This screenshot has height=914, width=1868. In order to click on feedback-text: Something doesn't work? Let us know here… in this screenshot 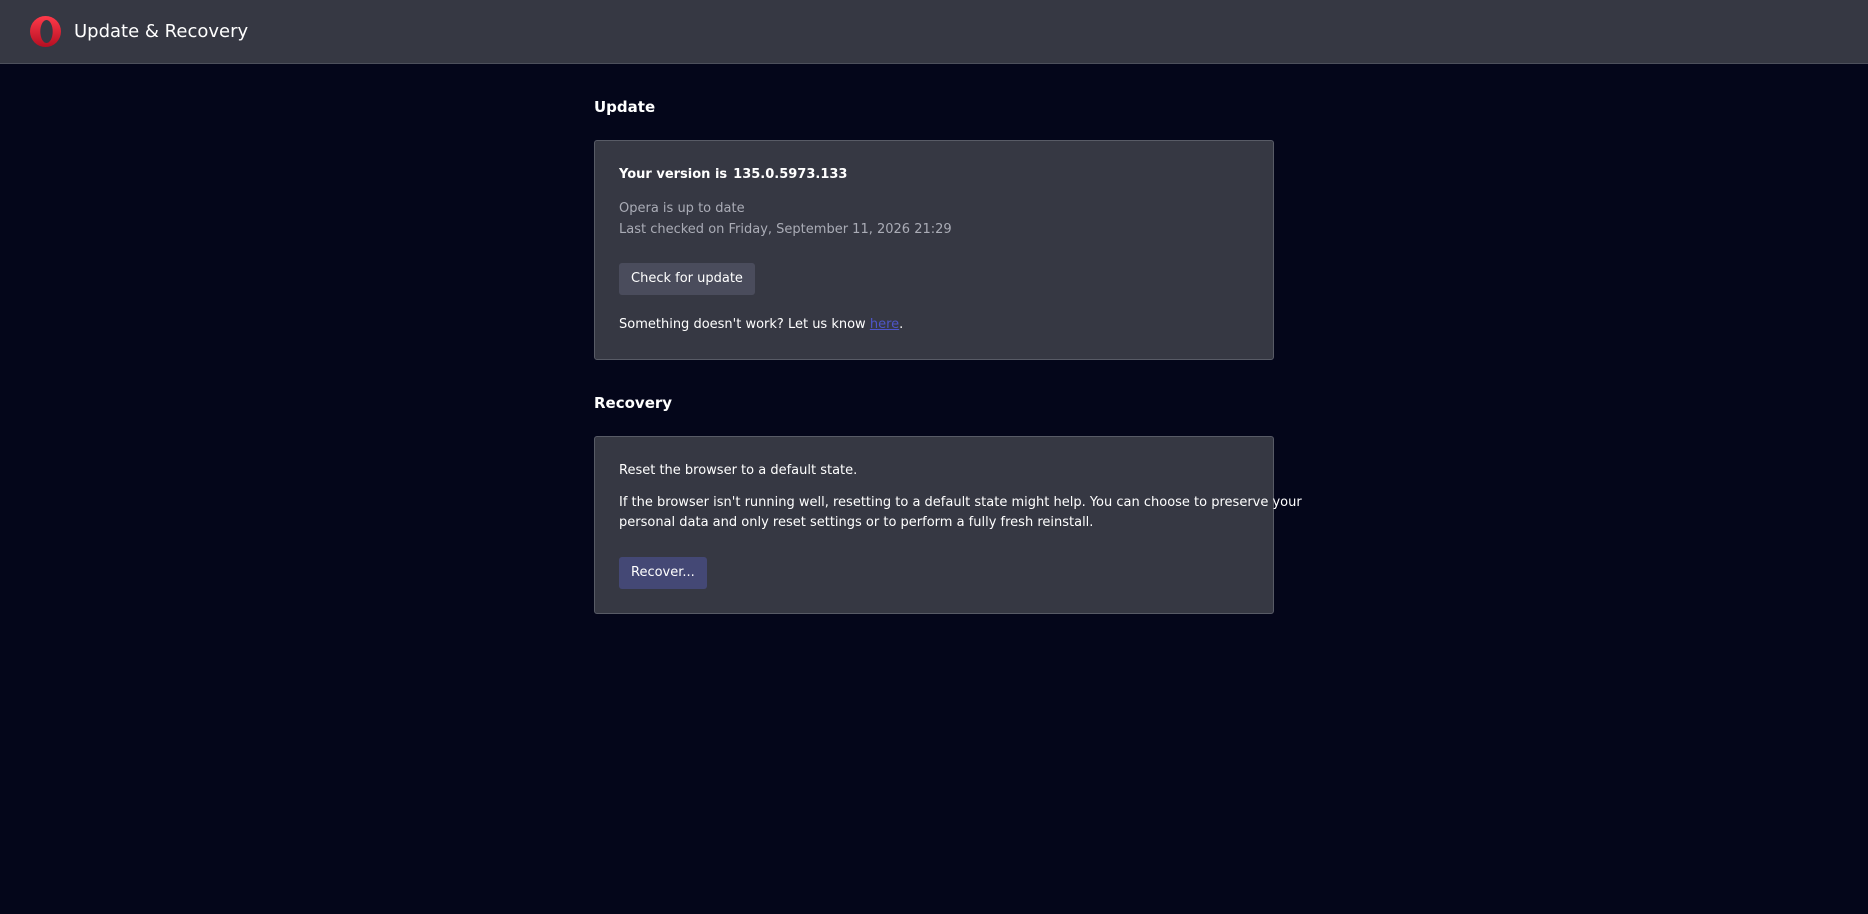, I will do `click(761, 325)`.